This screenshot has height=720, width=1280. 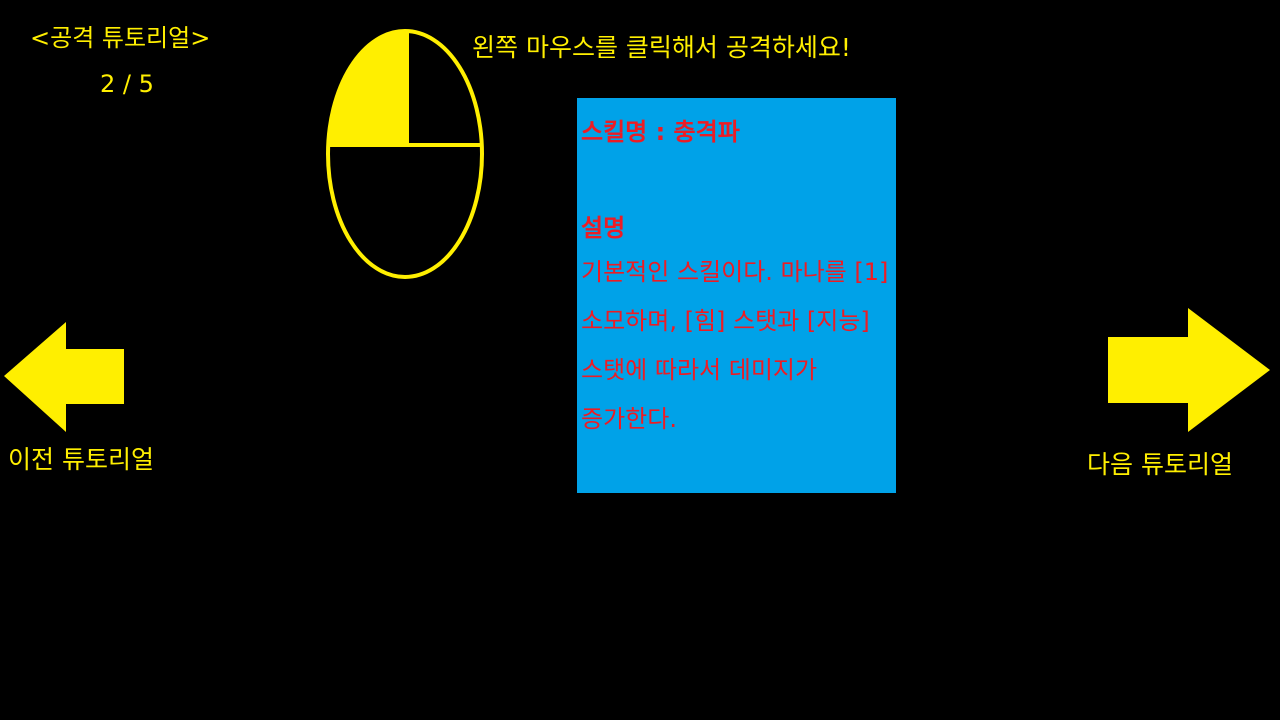 What do you see at coordinates (120, 38) in the screenshot?
I see `tutorial-title: <공격 튜토리얼>` at bounding box center [120, 38].